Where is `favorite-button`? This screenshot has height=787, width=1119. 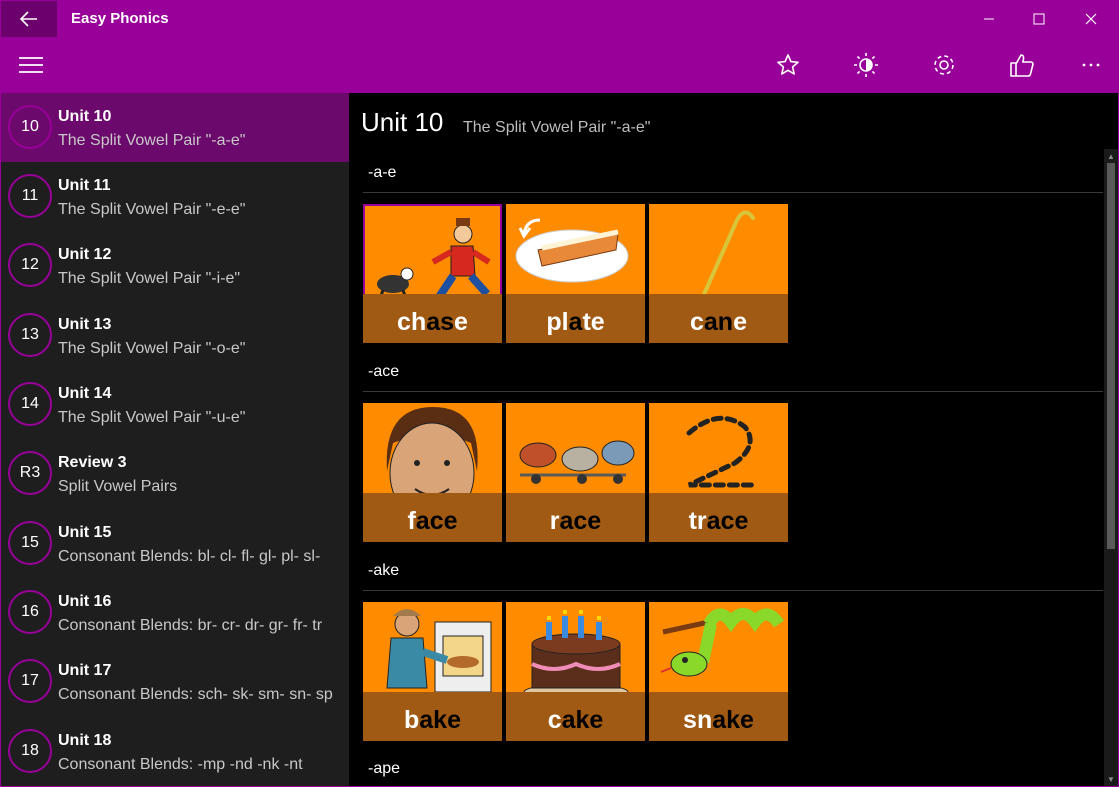 favorite-button is located at coordinates (788, 65).